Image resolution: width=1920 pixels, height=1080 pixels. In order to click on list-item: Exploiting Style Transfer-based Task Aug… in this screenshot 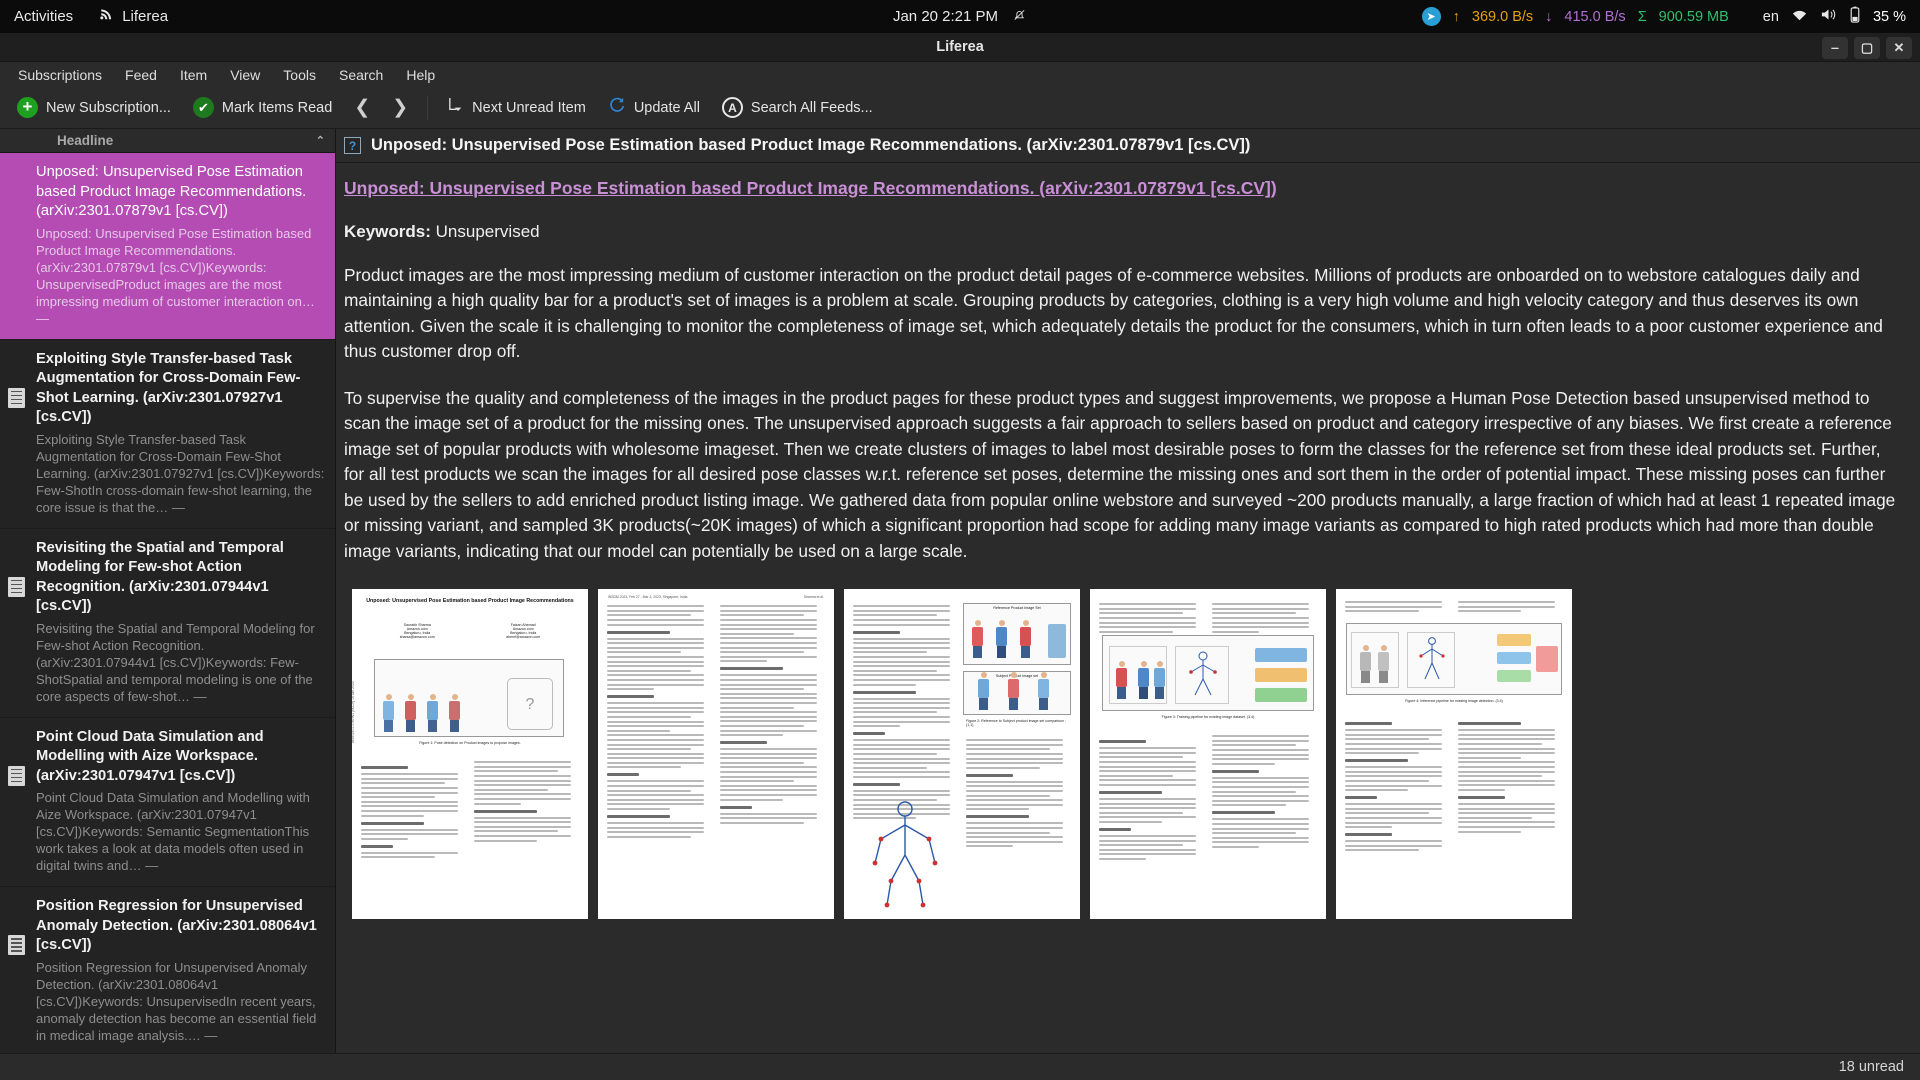, I will do `click(167, 434)`.